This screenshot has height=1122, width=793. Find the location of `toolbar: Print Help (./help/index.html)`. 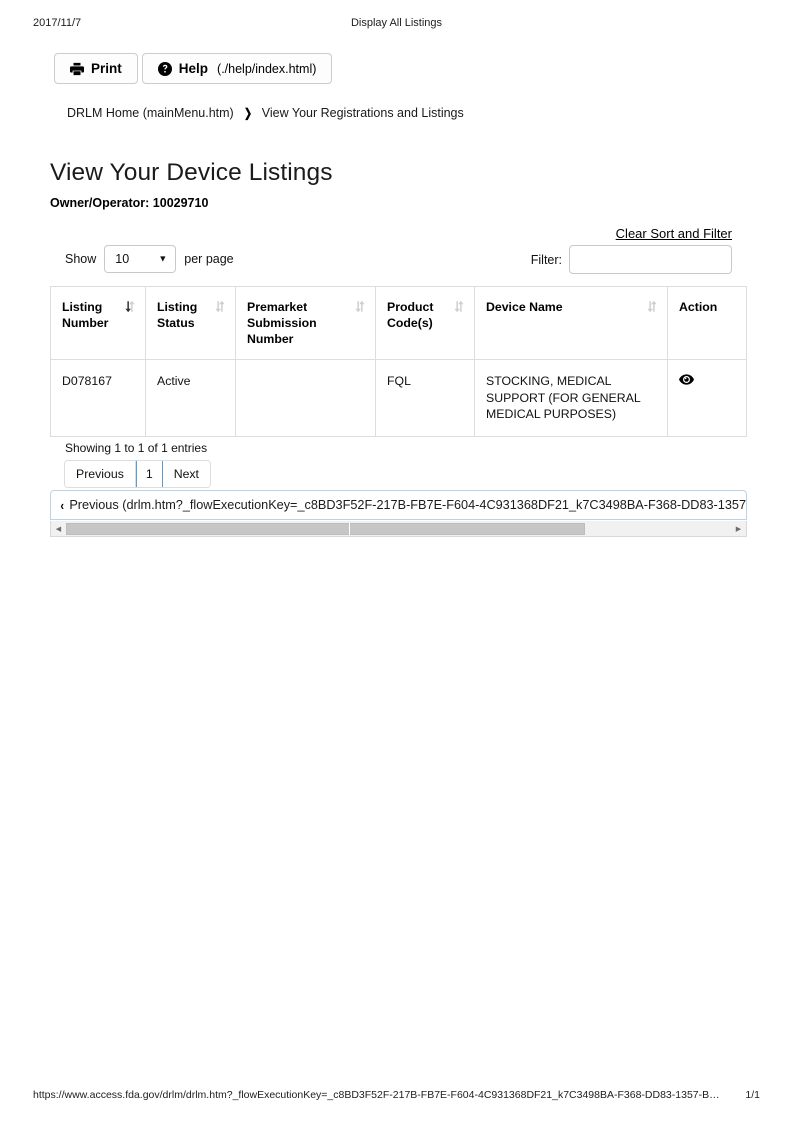

toolbar: Print Help (./help/index.html) is located at coordinates (193, 68).